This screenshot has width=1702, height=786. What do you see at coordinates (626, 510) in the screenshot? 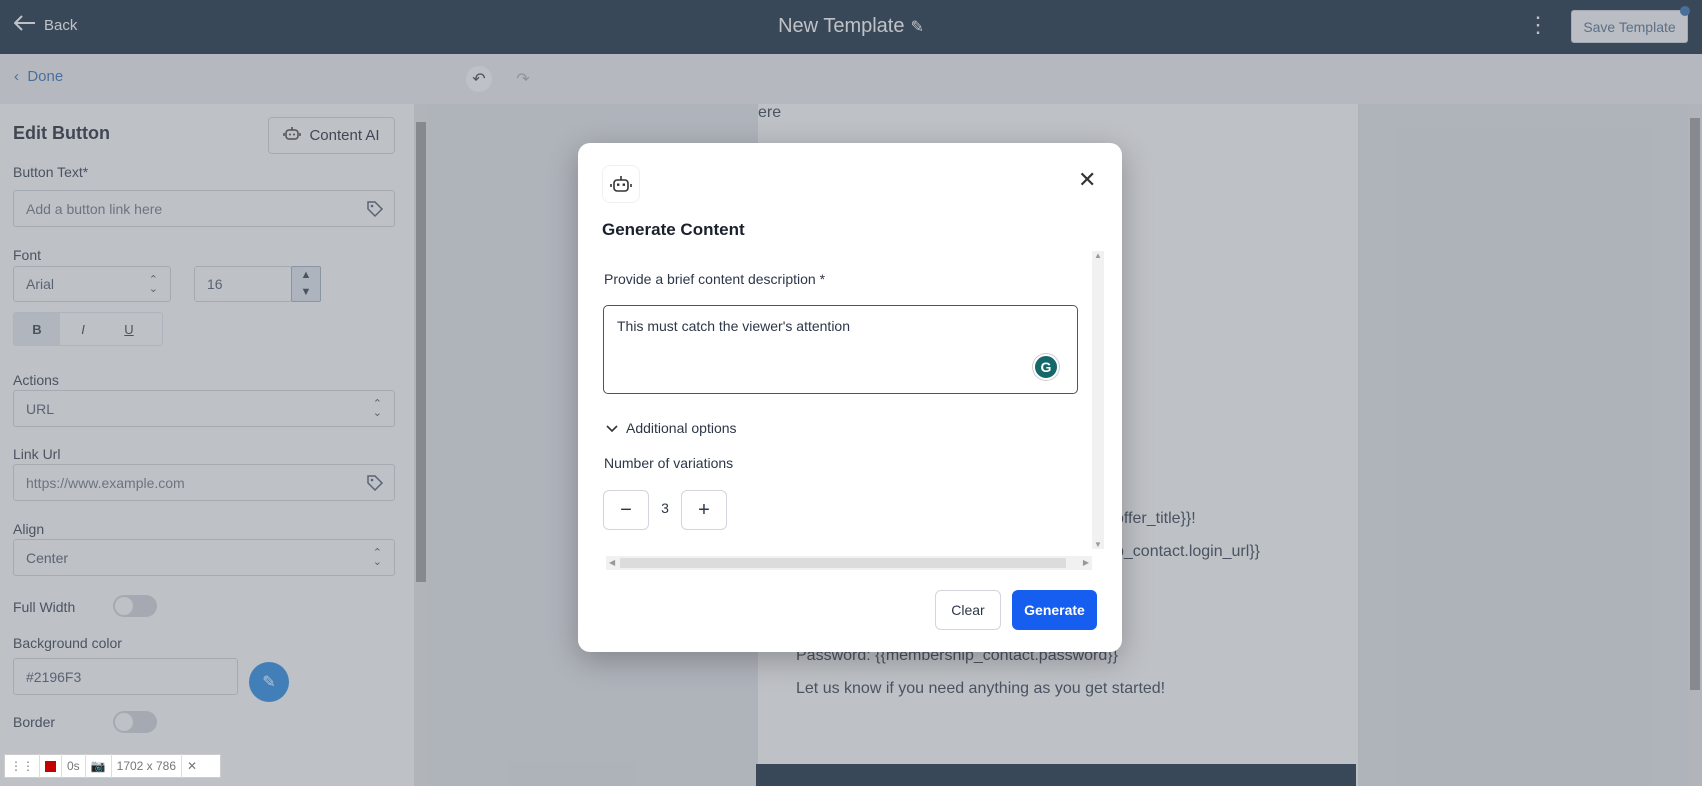
I see `decrement-button: −` at bounding box center [626, 510].